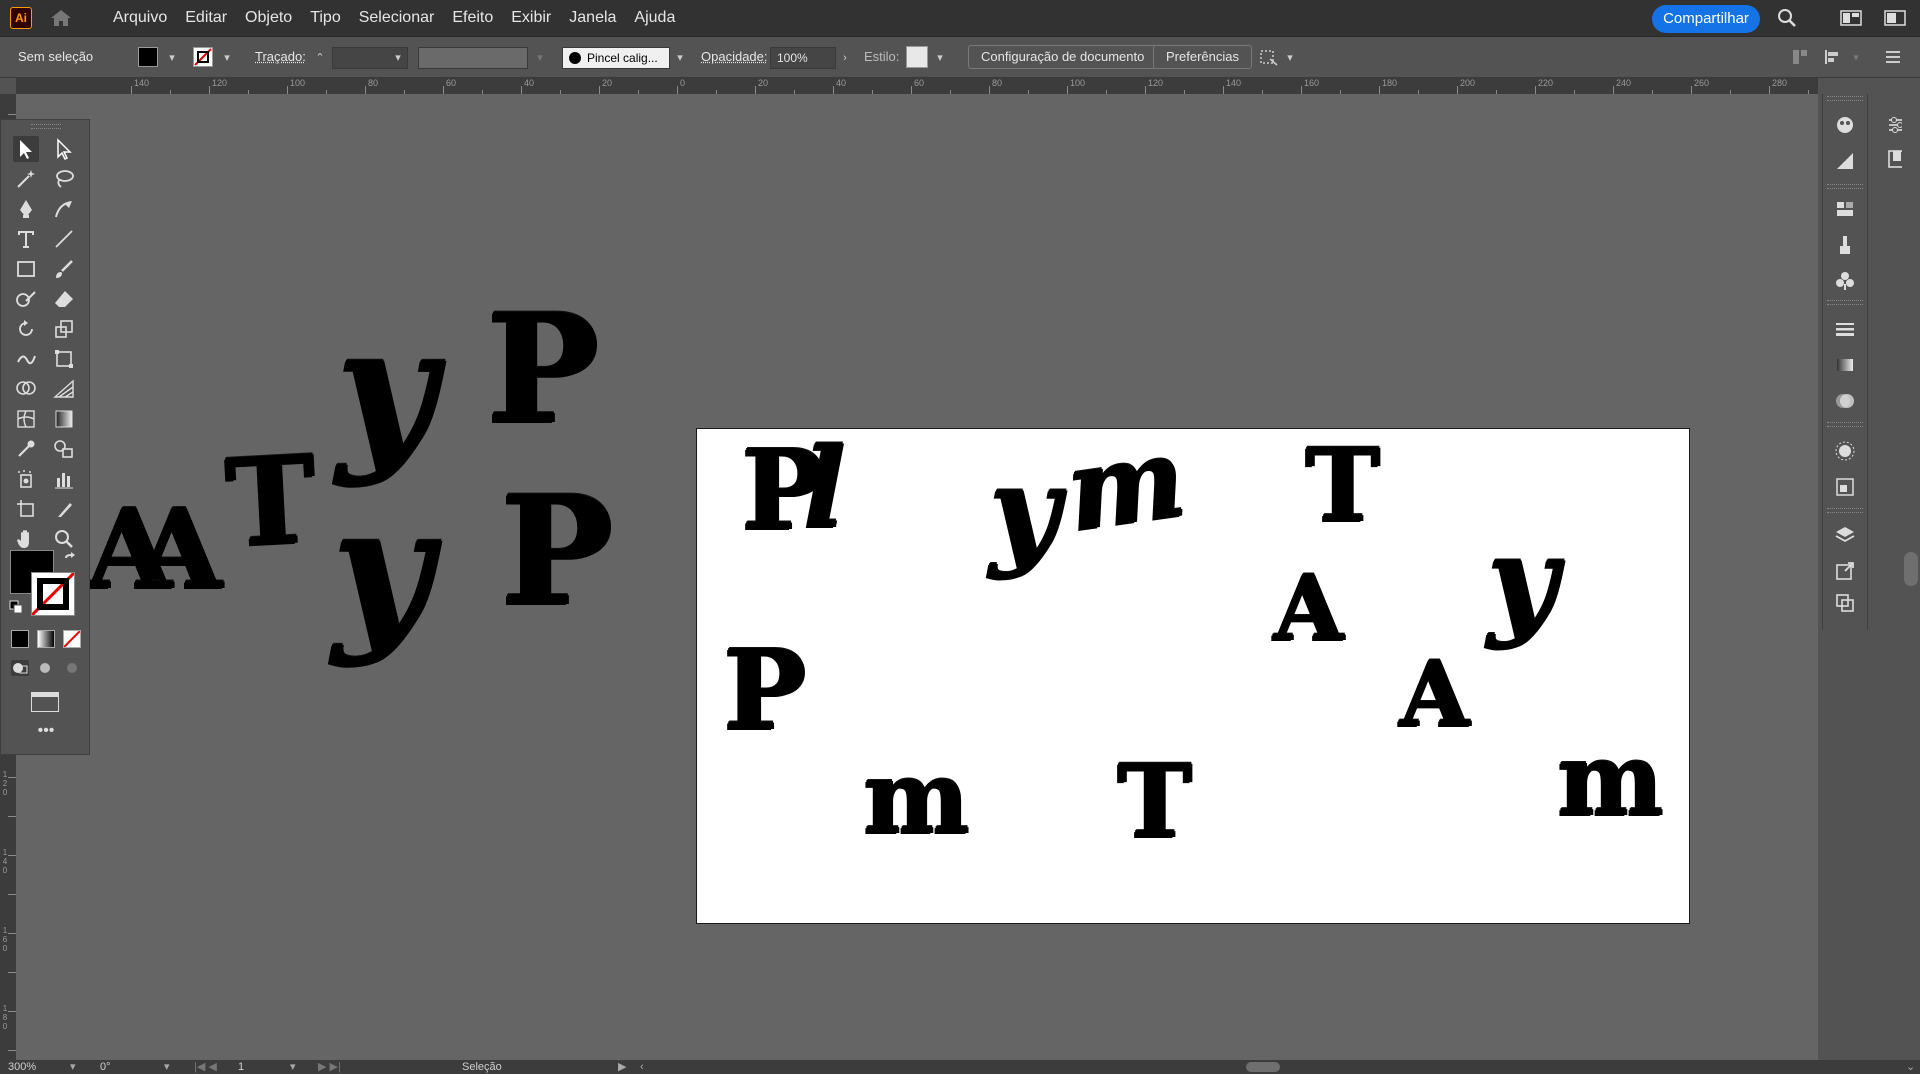 The image size is (1920, 1074). Describe the element at coordinates (1706, 19) in the screenshot. I see `share-button: Compartilhar` at that location.